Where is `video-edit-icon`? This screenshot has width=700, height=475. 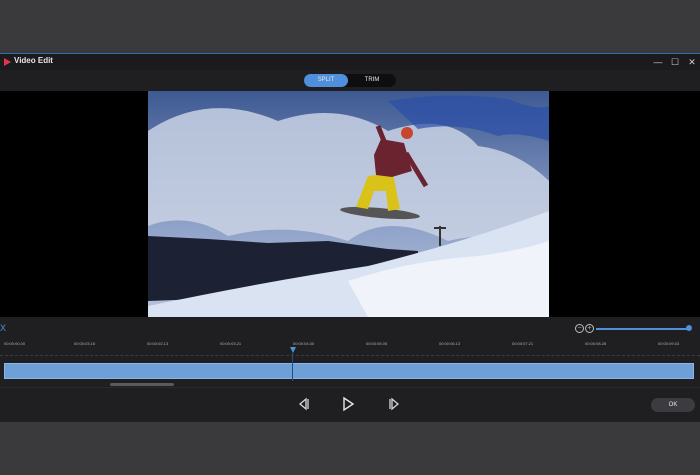
video-edit-icon is located at coordinates (7, 62).